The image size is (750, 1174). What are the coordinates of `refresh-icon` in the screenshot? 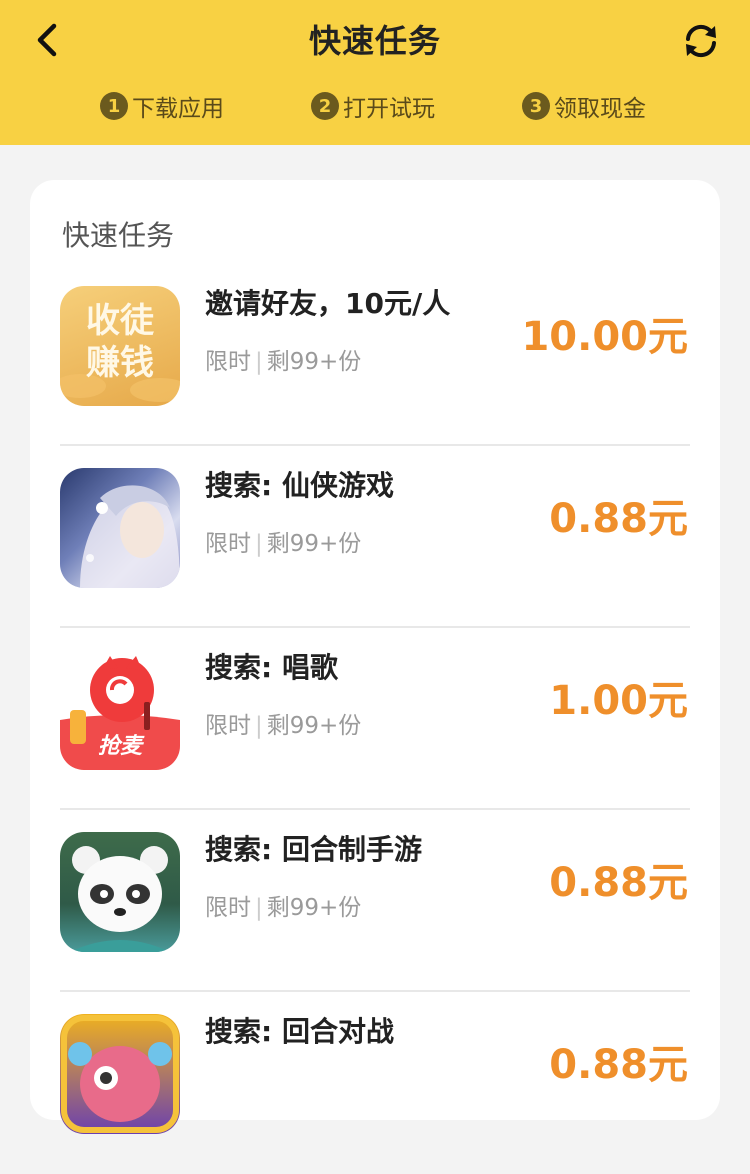 It's located at (701, 41).